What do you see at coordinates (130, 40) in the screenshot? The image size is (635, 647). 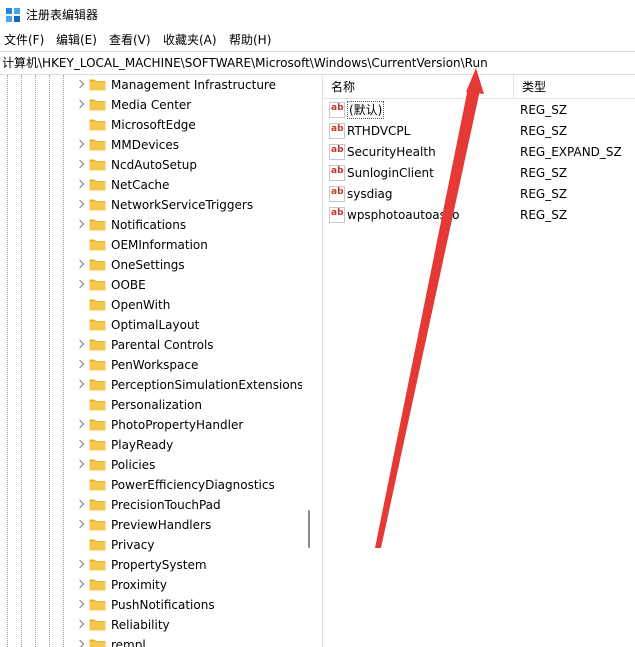 I see `menu-view: 查看(V)` at bounding box center [130, 40].